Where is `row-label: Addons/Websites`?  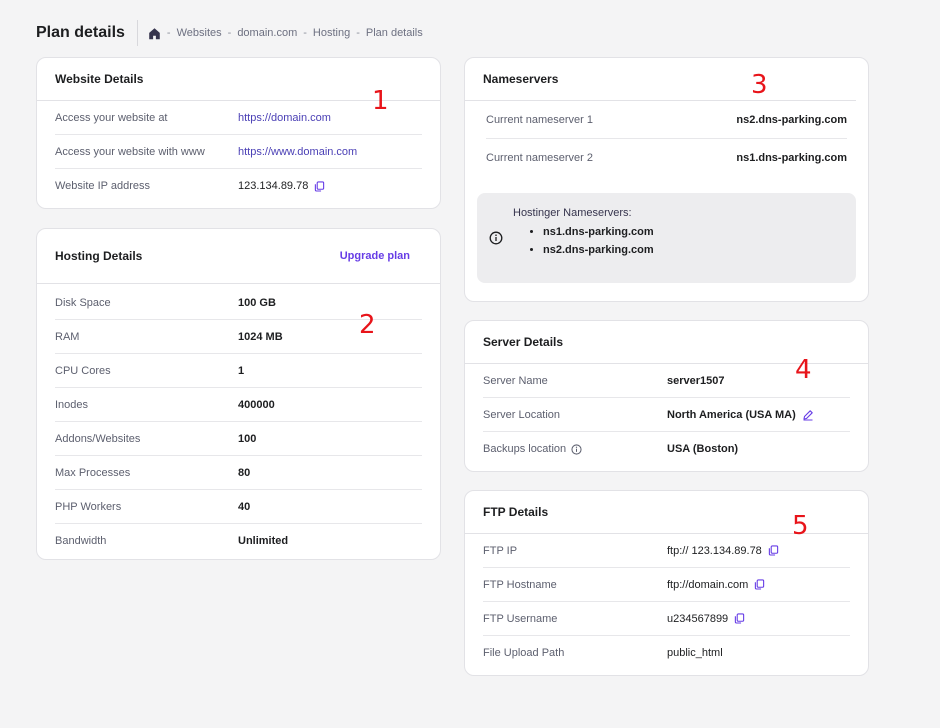 row-label: Addons/Websites is located at coordinates (98, 438).